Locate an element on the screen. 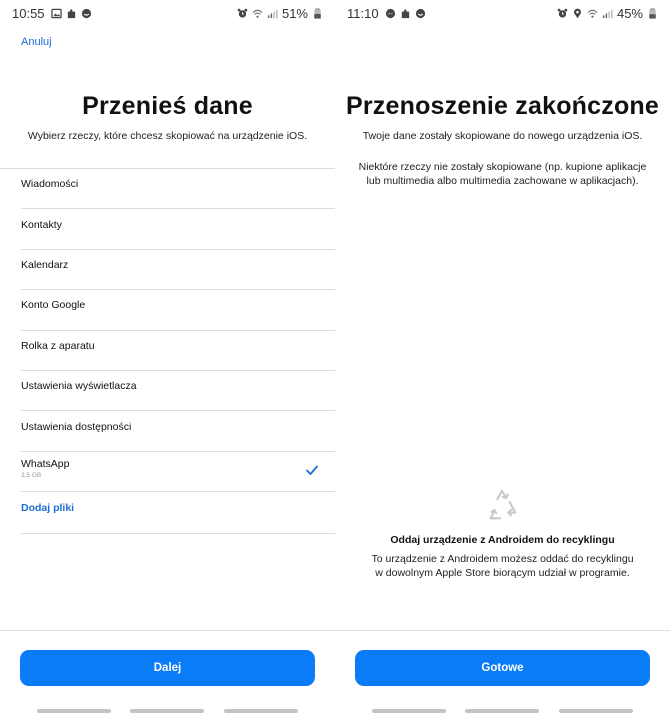 The height and width of the screenshot is (718, 670). list-item-label: Ustawienia dostępności is located at coordinates (76, 426).